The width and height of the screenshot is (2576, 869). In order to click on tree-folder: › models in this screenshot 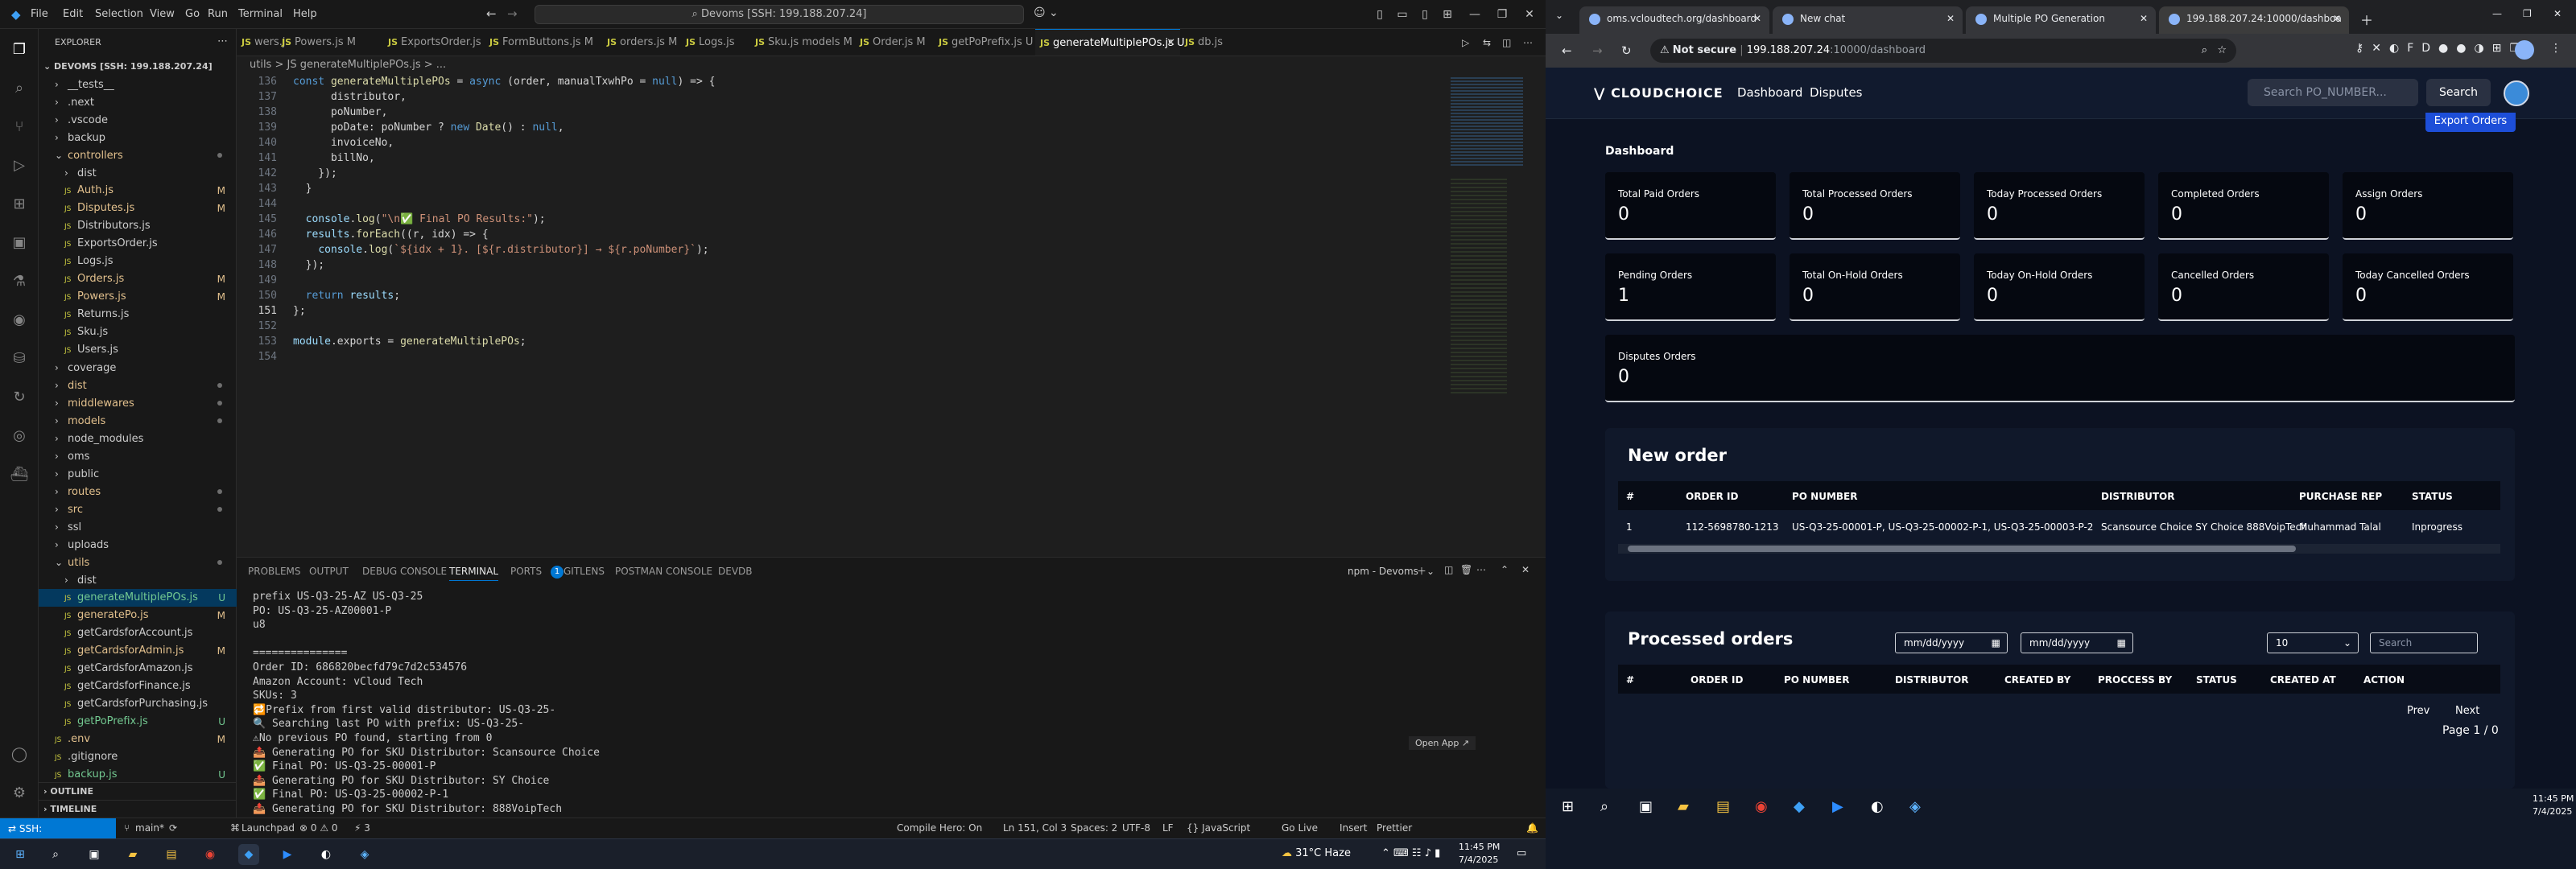, I will do `click(138, 421)`.